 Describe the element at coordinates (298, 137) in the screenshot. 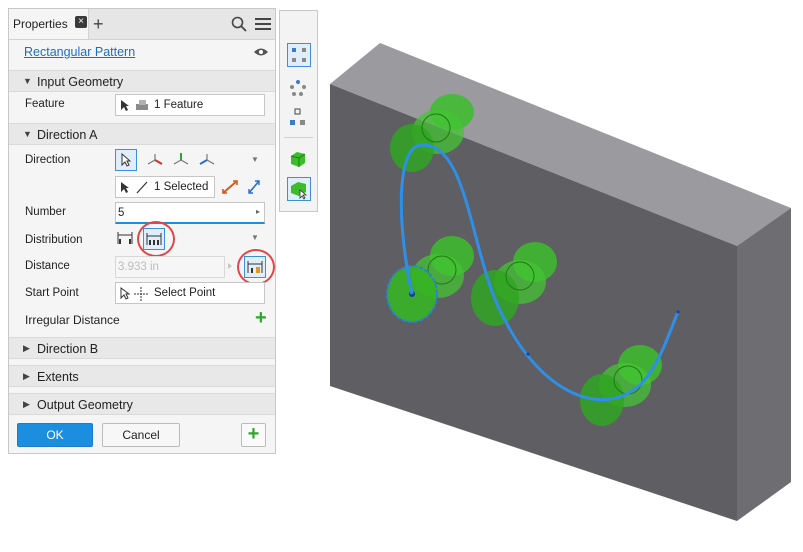

I see `divider` at that location.